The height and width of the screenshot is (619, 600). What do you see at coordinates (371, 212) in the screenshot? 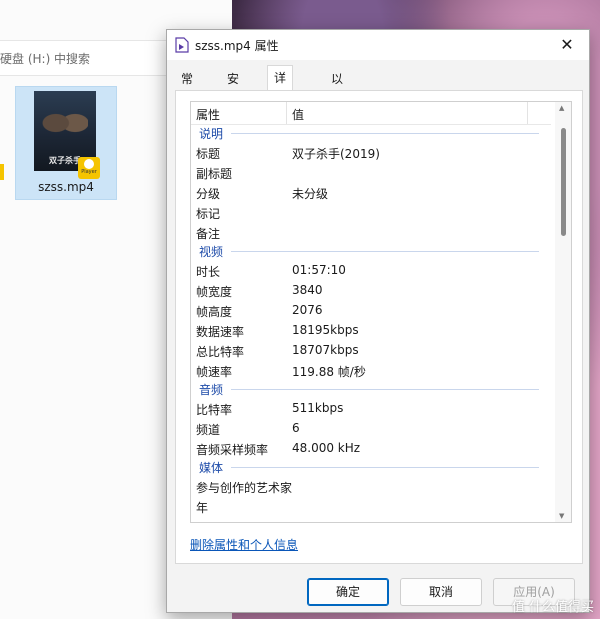
I see `property-row: 标记` at bounding box center [371, 212].